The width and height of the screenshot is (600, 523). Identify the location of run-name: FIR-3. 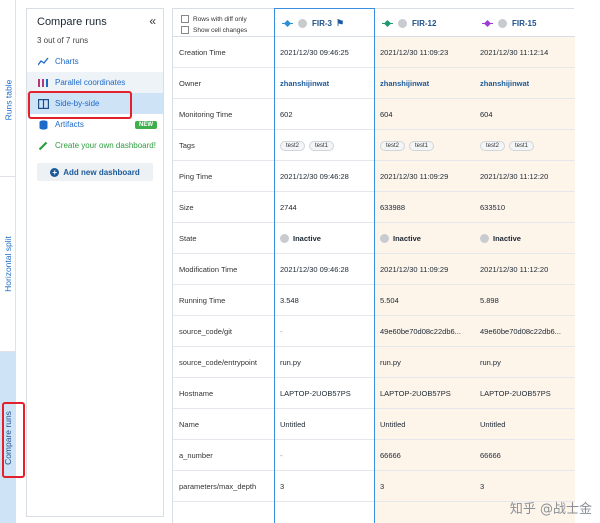
(322, 23).